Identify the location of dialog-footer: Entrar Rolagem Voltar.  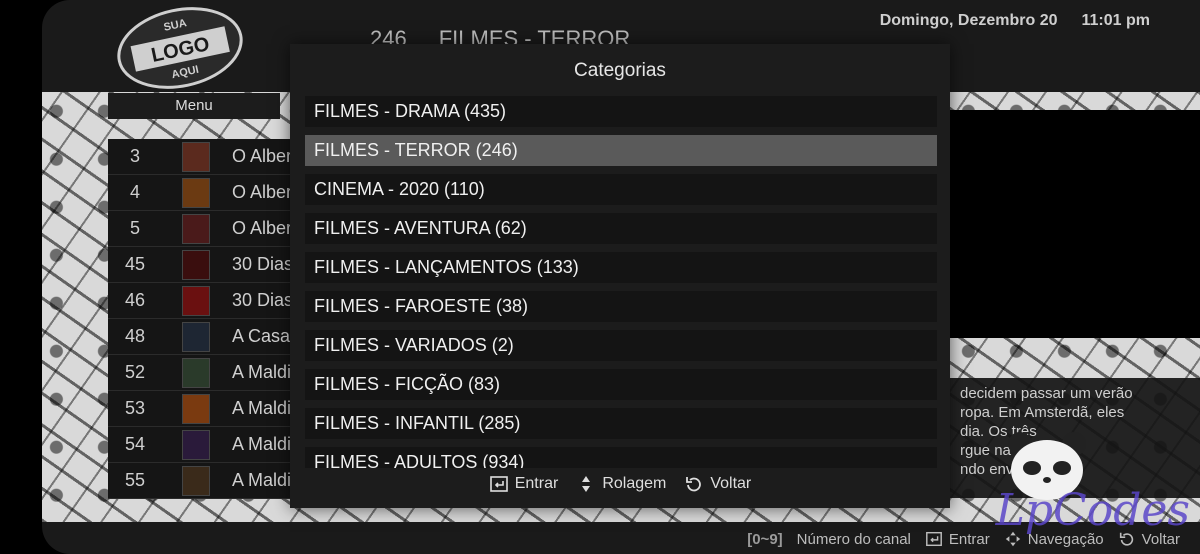
(620, 484).